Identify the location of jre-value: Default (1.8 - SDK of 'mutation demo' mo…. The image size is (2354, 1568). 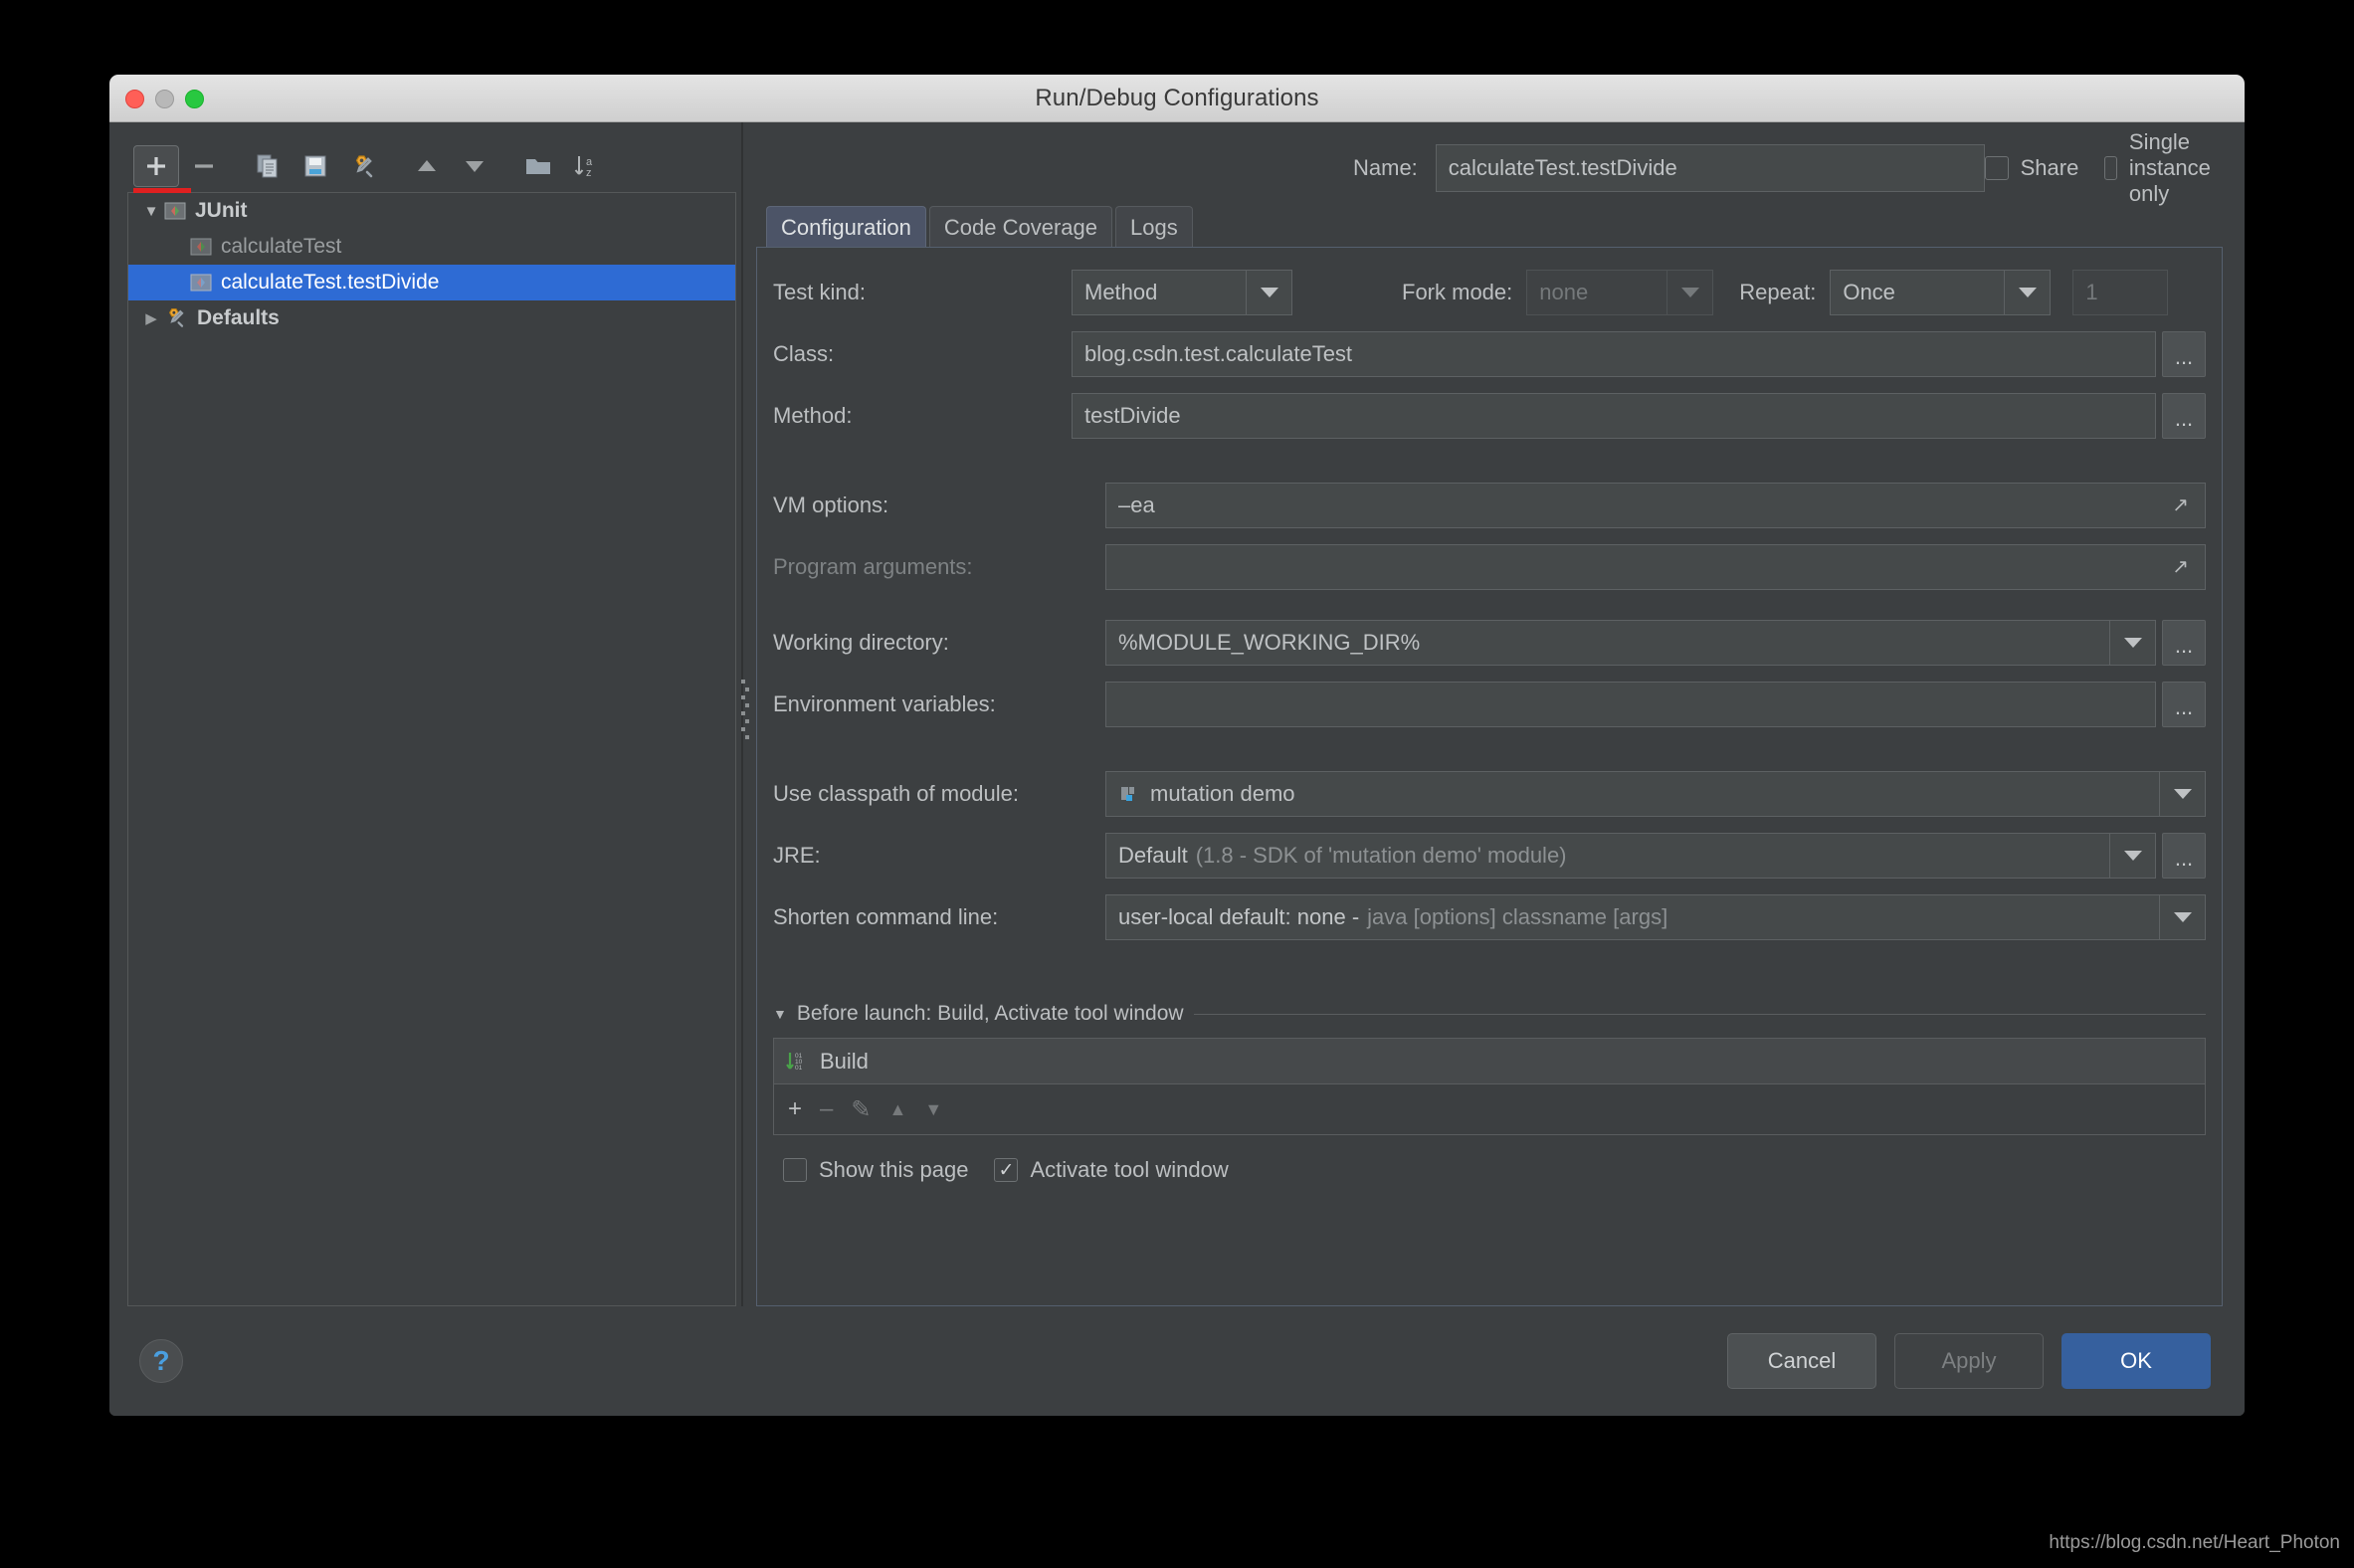
(1607, 856).